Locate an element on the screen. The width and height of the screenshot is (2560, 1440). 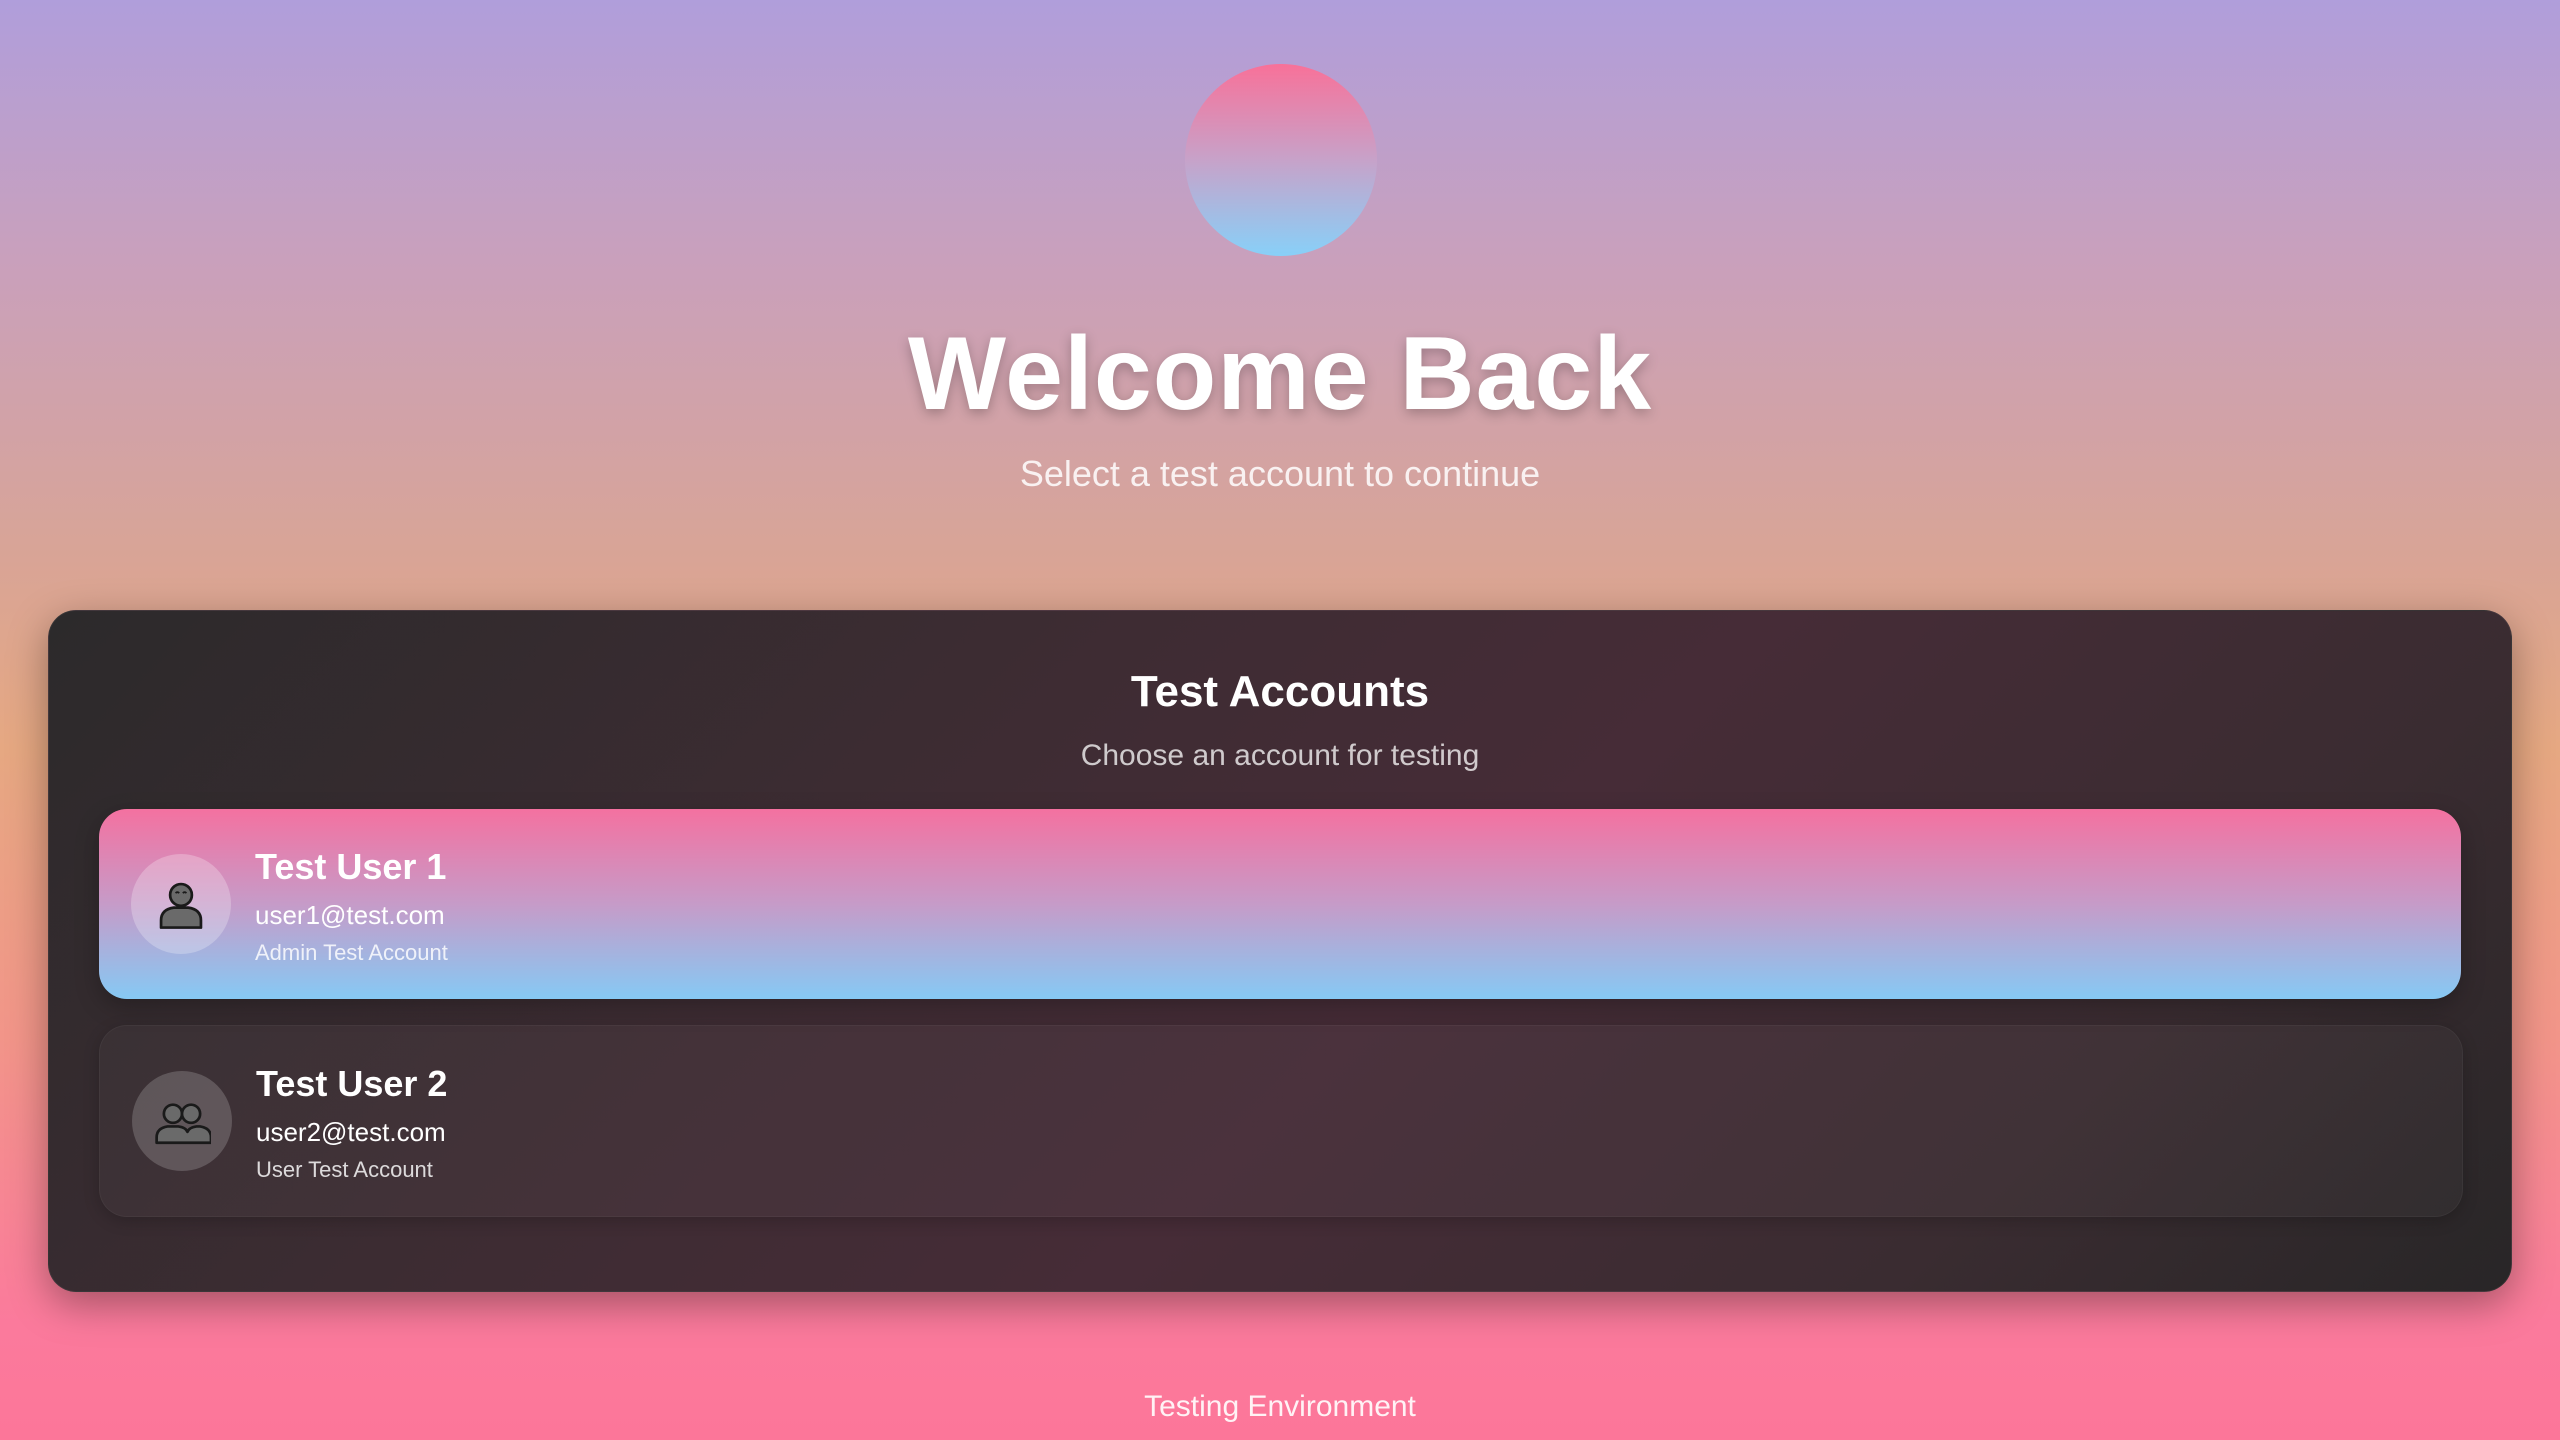
people-icon is located at coordinates (183, 1124).